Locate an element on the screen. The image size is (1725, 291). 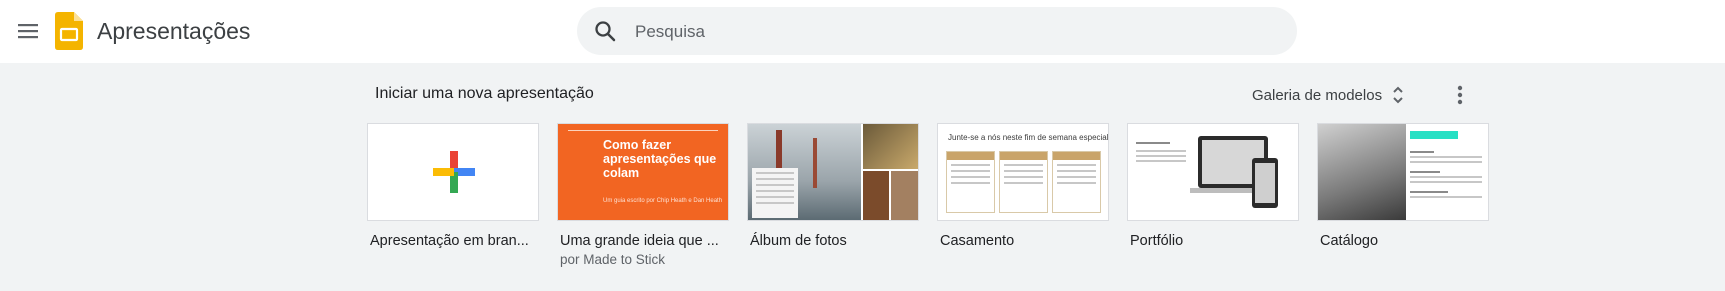
slides-logo-icon is located at coordinates (69, 31).